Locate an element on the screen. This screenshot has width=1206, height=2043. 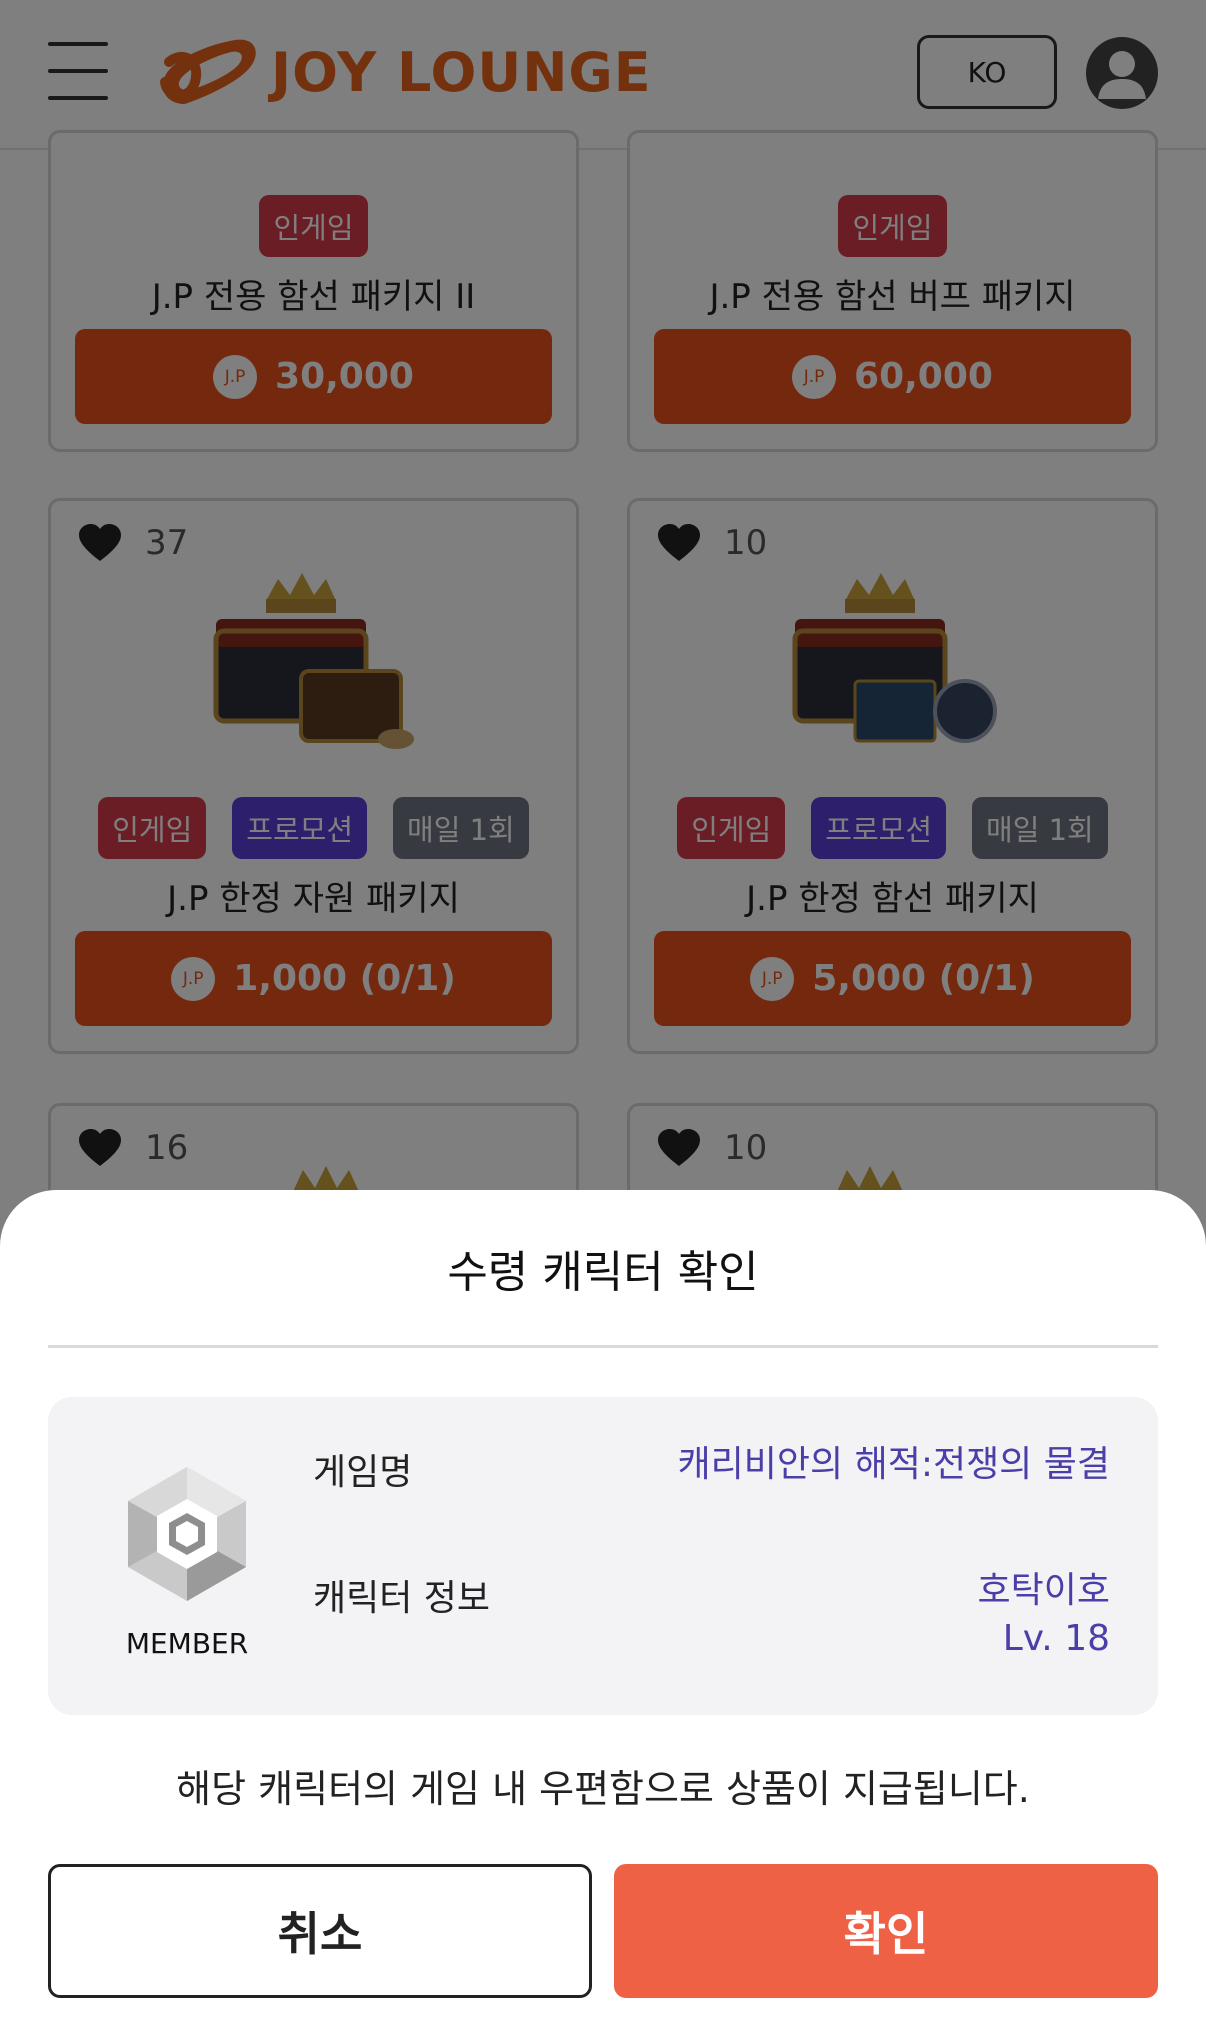
delivery-notice: 해당 캐릭터의 게임 내 우편함으로 상품이 지급됩니다. is located at coordinates (603, 1789).